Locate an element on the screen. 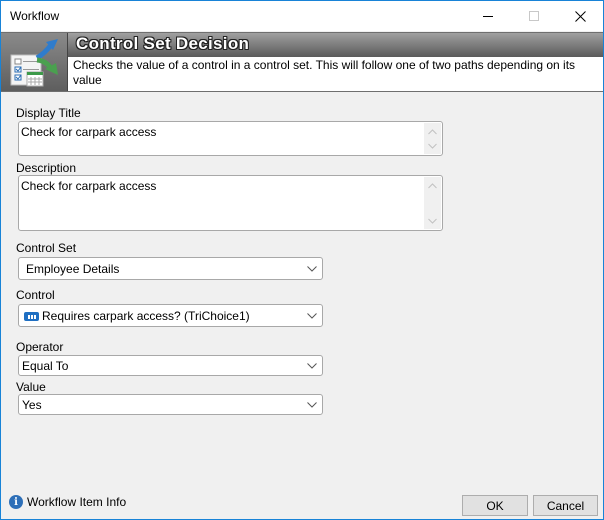 The width and height of the screenshot is (604, 520). close-icon is located at coordinates (580, 16).